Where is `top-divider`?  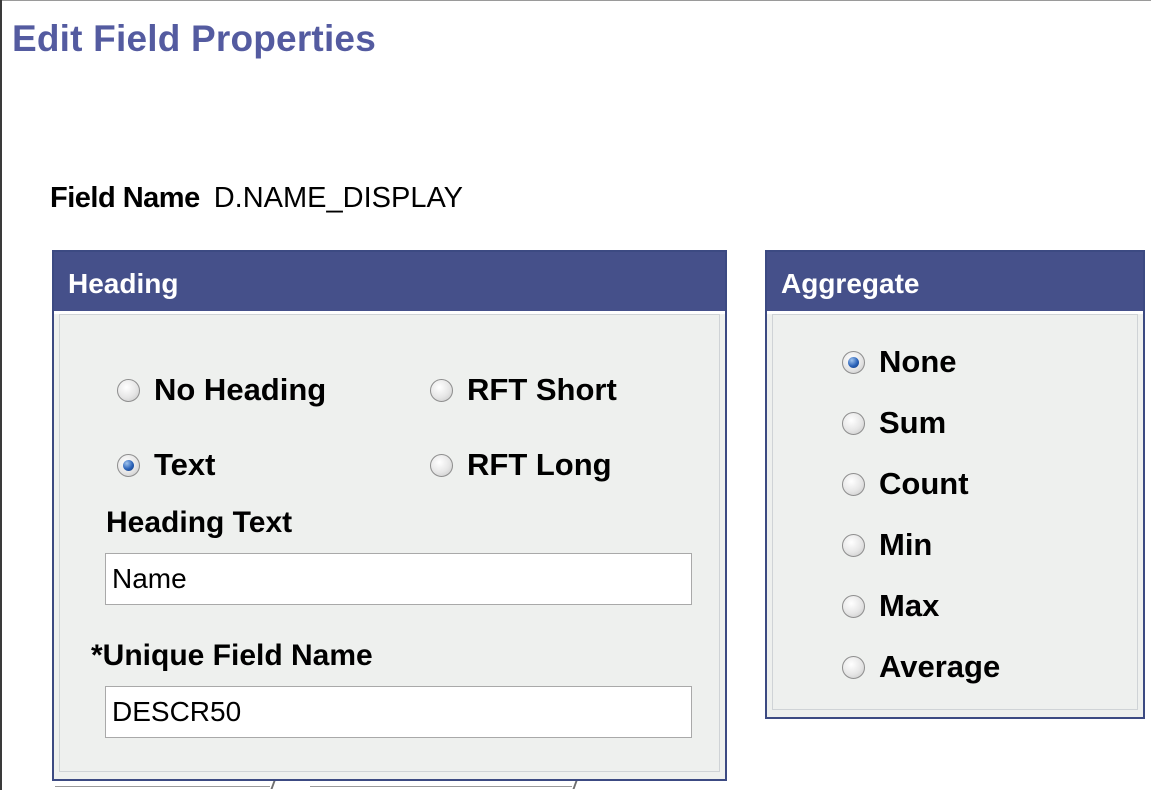 top-divider is located at coordinates (575, 0).